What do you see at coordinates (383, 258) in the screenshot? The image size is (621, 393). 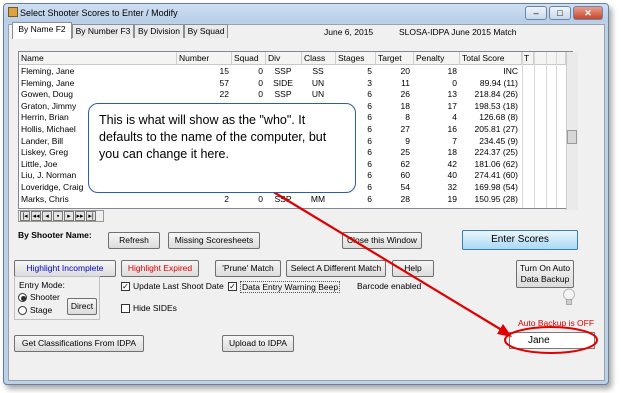 I see `annotation-arrow` at bounding box center [383, 258].